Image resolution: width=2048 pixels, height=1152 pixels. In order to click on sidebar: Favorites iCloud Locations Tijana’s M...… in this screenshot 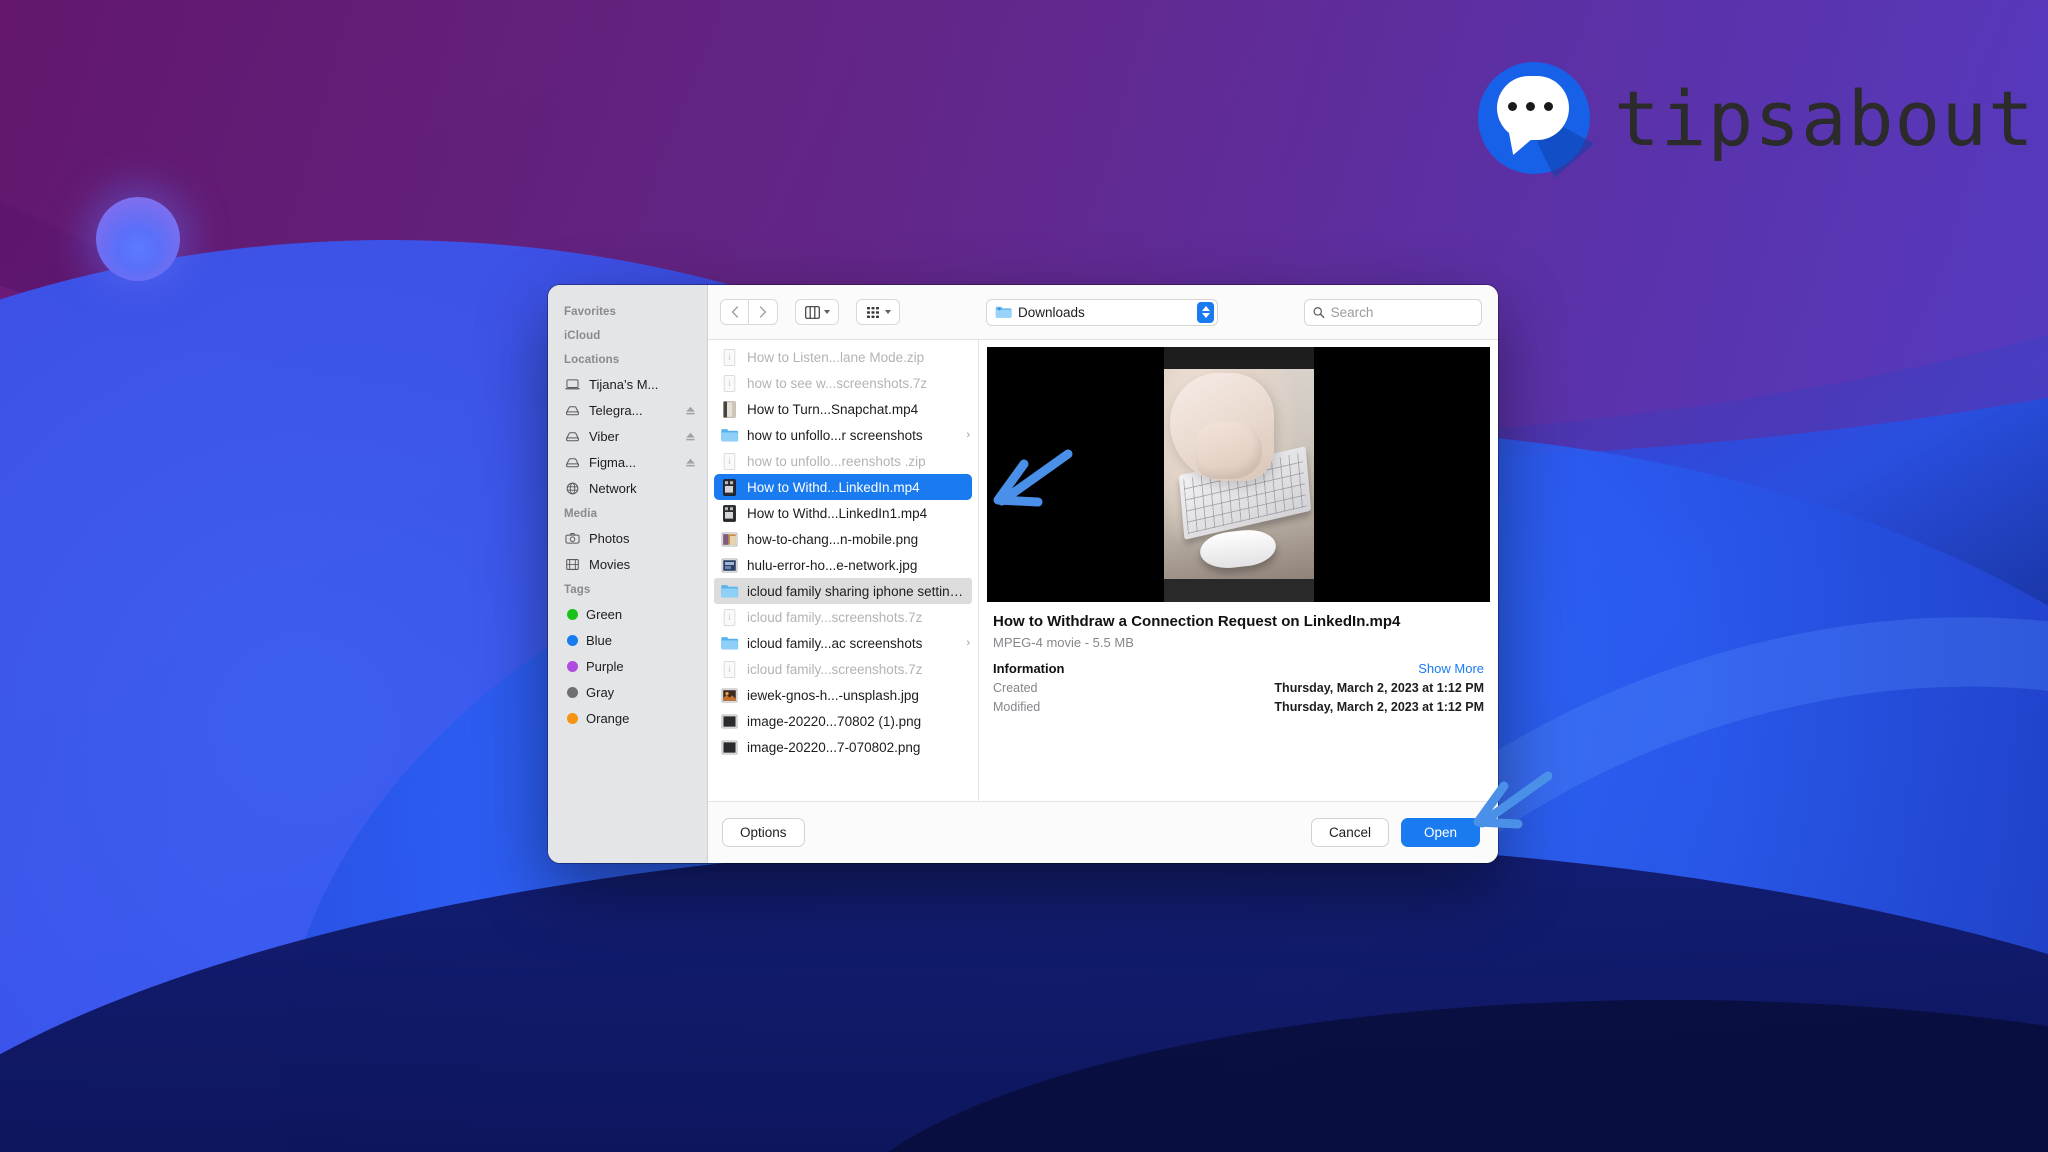, I will do `click(628, 574)`.